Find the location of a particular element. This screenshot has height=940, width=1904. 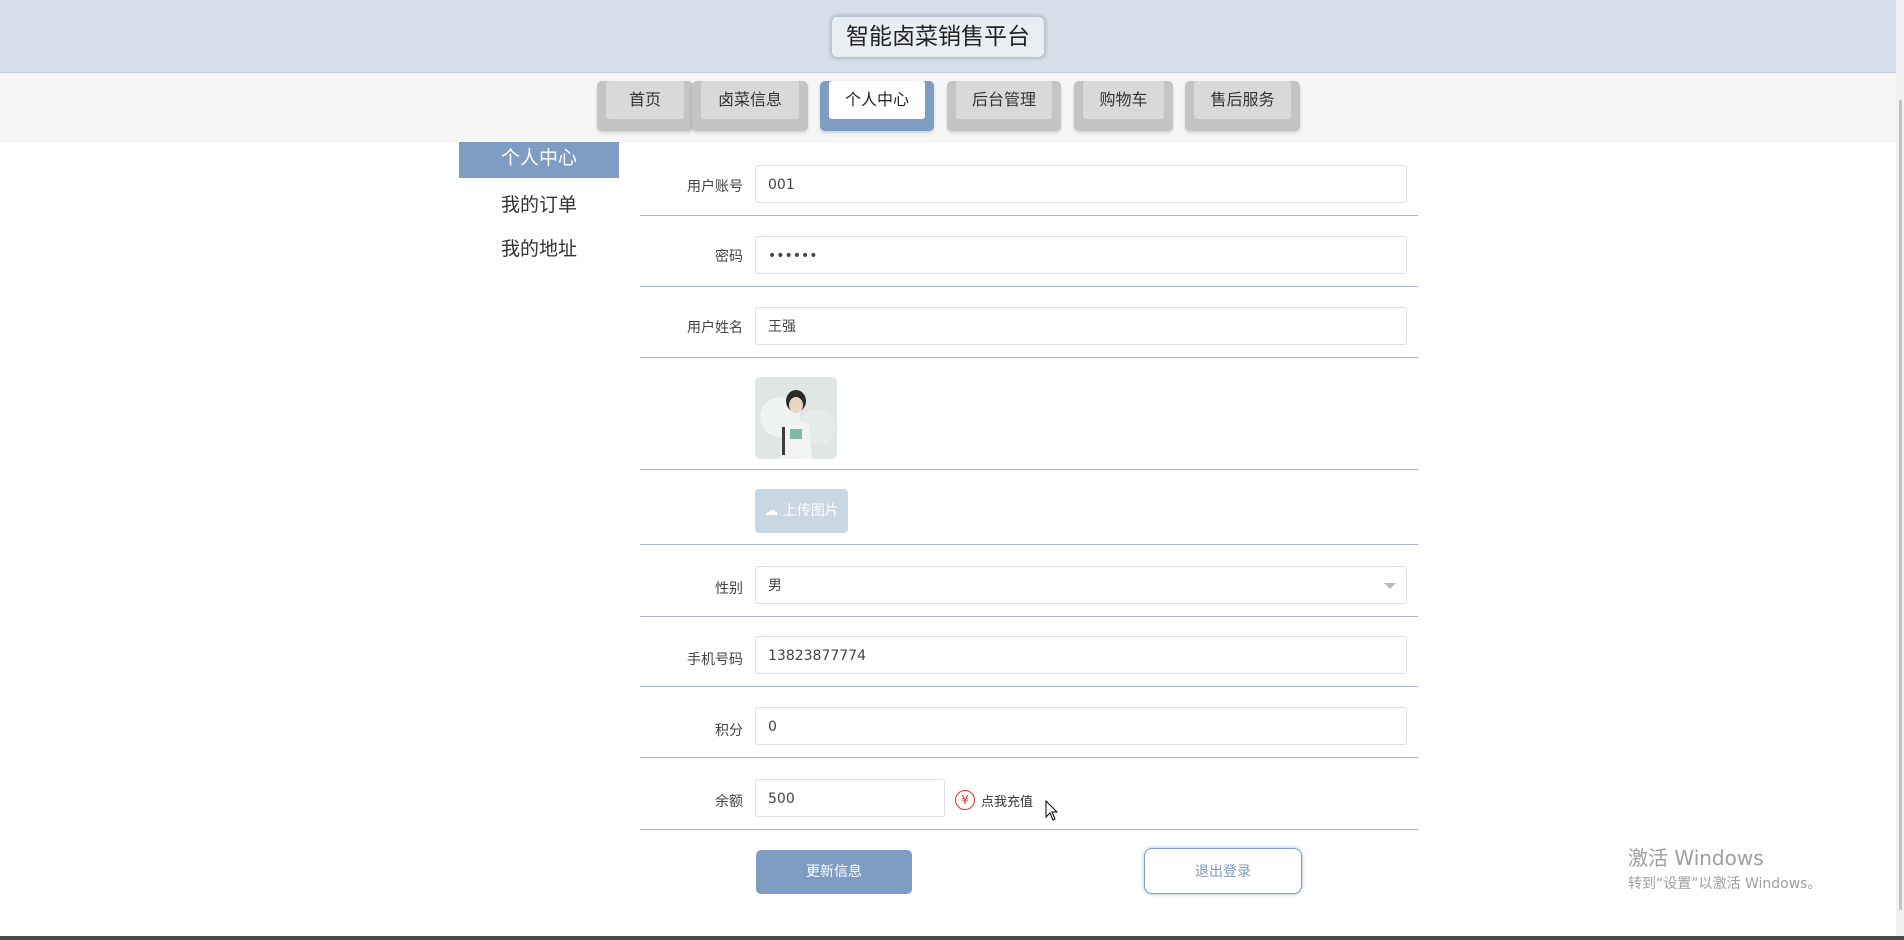

name-field: 王强 is located at coordinates (1081, 326).